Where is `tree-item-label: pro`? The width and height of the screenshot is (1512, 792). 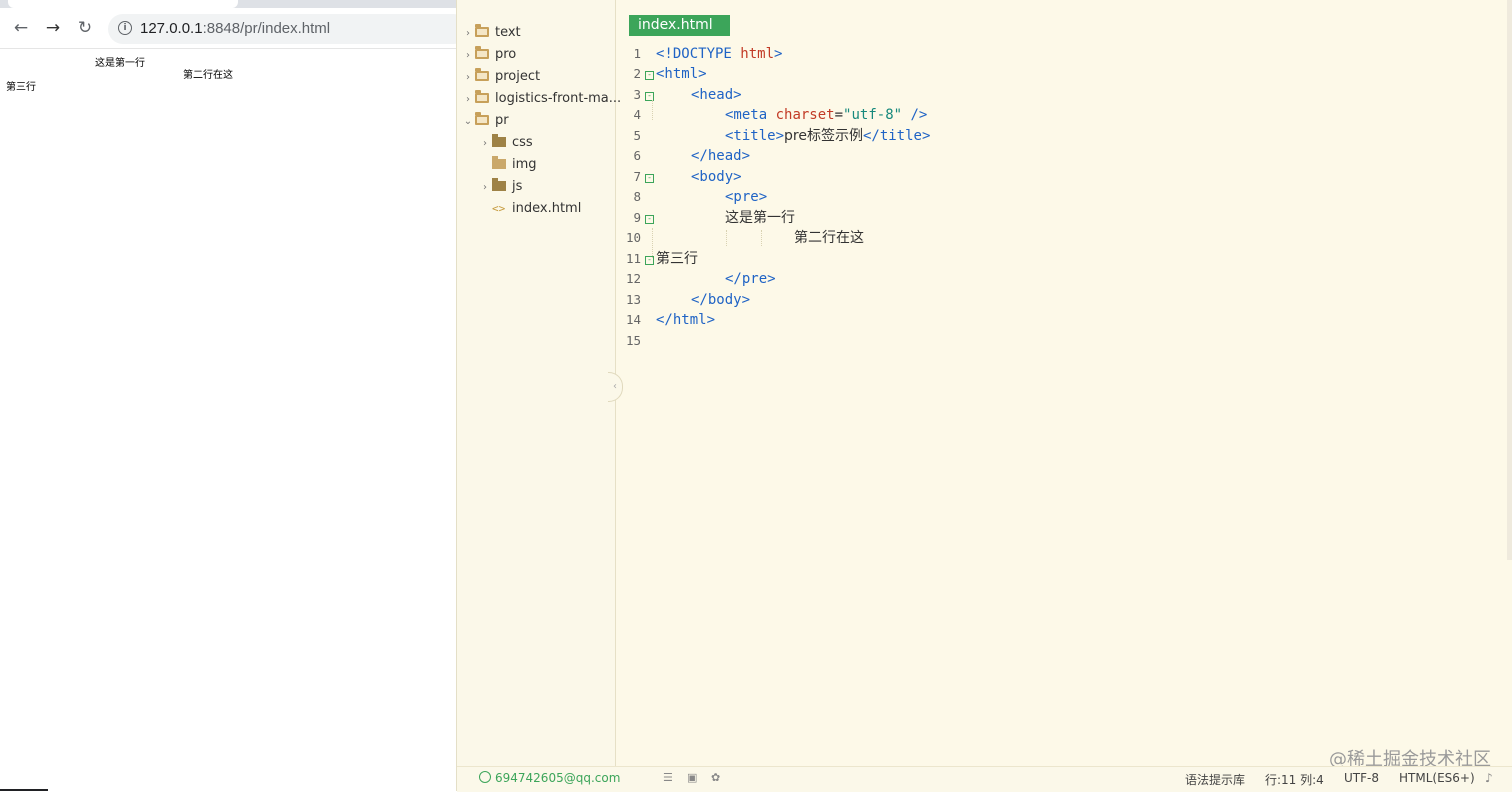
tree-item-label: pro is located at coordinates (506, 54).